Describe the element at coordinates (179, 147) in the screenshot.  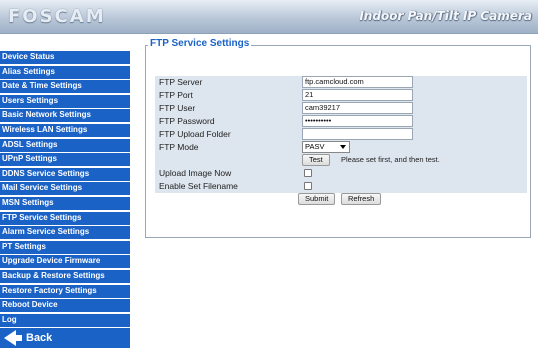
I see `ftp-mode-label: FTP Mode` at that location.